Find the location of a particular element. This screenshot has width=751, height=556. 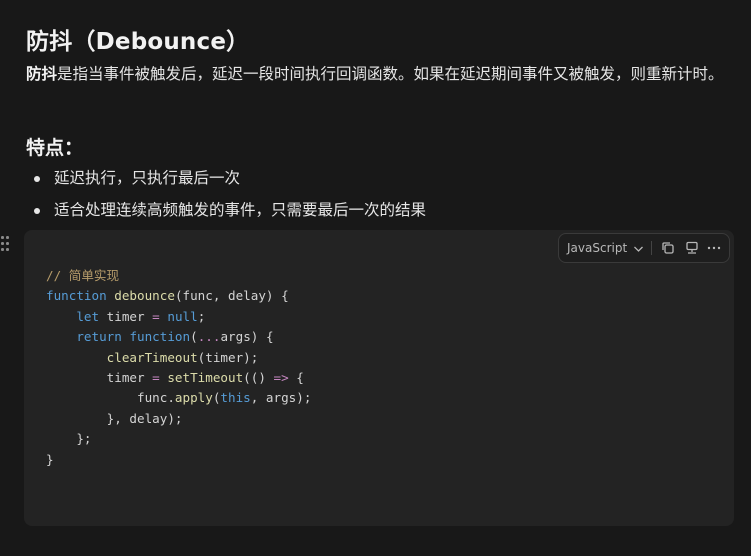

code-line: clearTimeout(timer); is located at coordinates (178, 358).